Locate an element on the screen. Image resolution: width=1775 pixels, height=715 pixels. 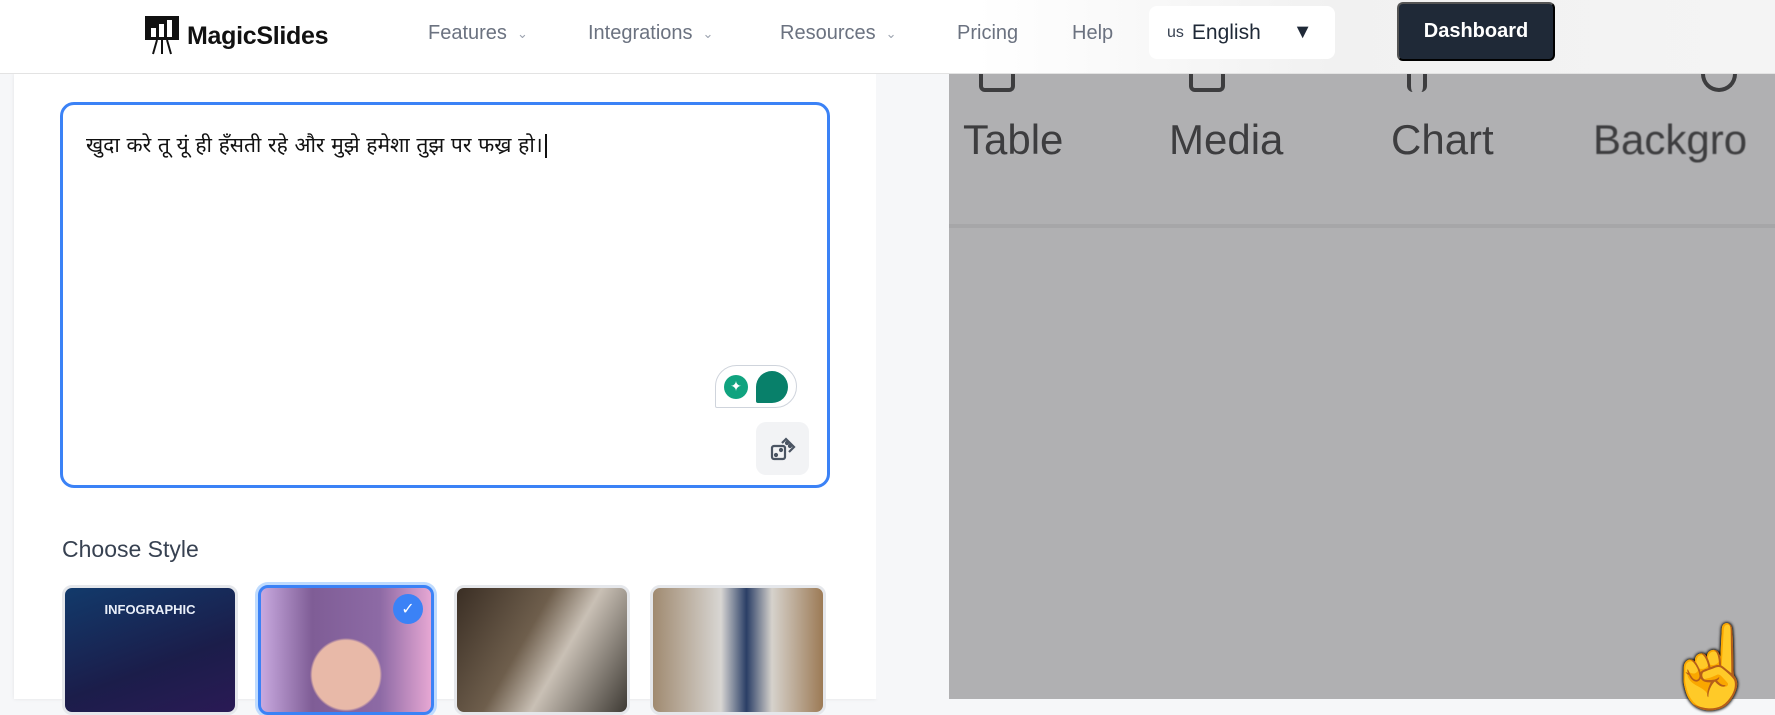
nav-label: Features is located at coordinates (467, 33).